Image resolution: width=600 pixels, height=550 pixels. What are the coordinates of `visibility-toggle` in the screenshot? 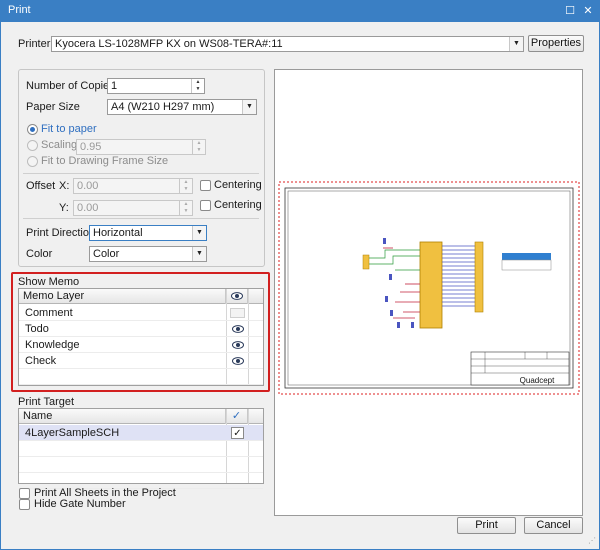 It's located at (237, 313).